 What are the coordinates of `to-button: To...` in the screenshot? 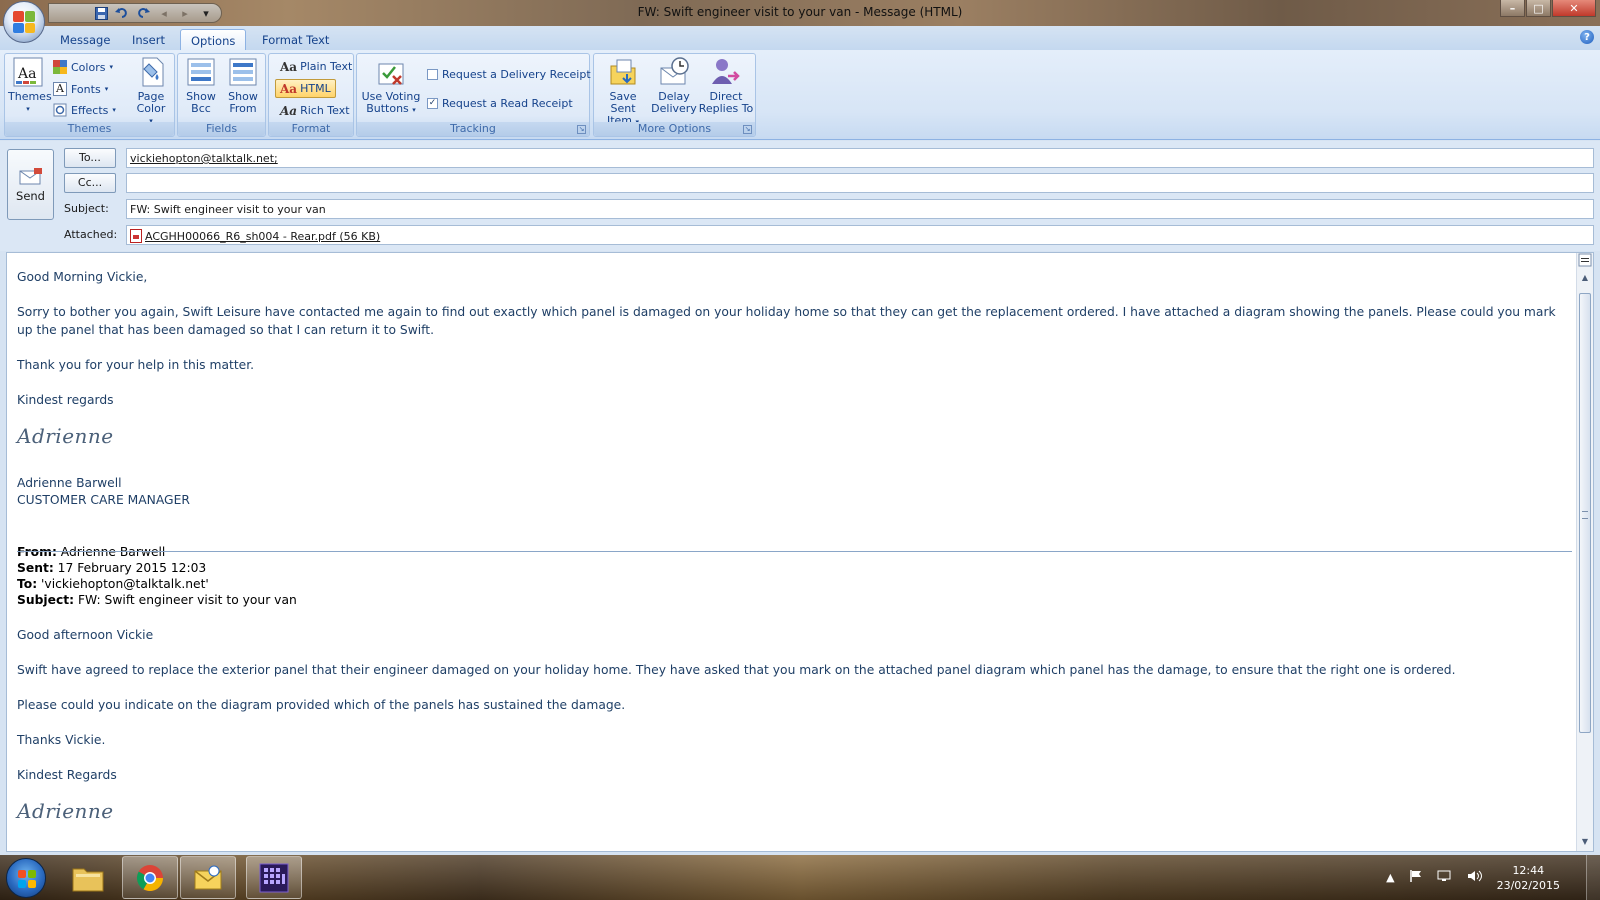 It's located at (90, 158).